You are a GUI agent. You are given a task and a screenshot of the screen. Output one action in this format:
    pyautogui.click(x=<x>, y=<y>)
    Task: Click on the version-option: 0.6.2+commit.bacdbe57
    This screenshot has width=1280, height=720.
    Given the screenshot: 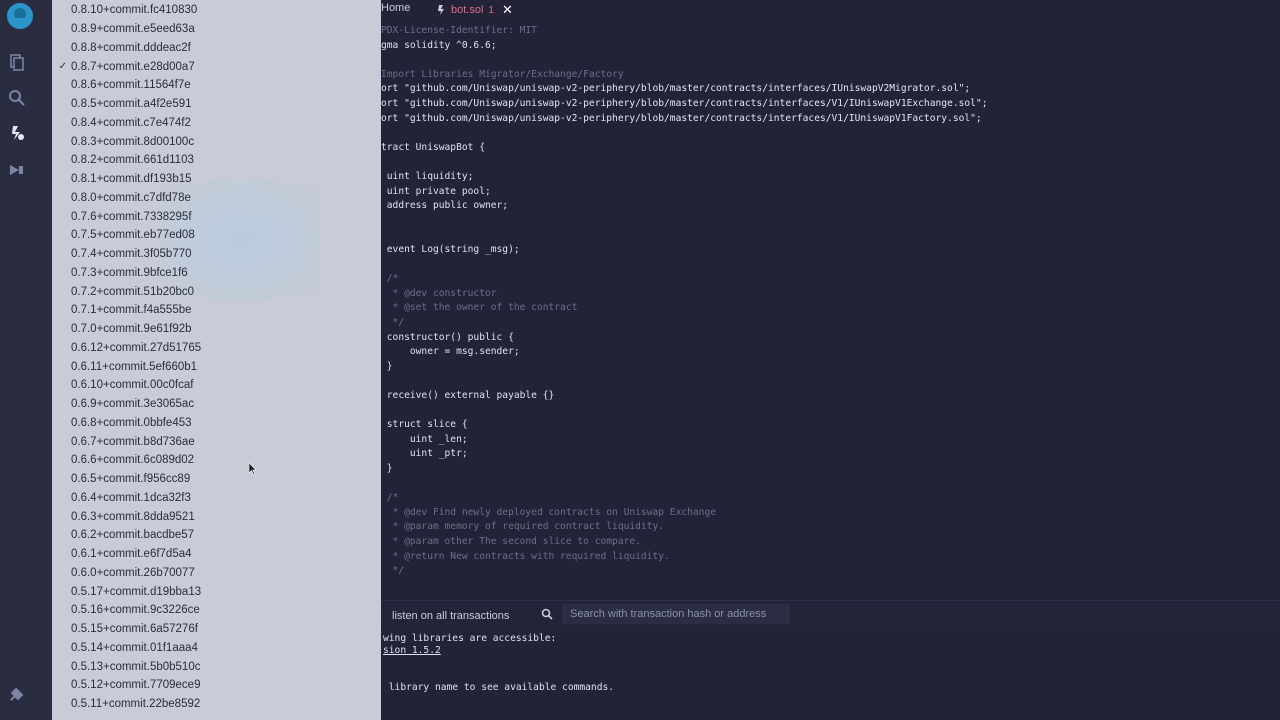 What is the action you would take?
    pyautogui.click(x=216, y=535)
    